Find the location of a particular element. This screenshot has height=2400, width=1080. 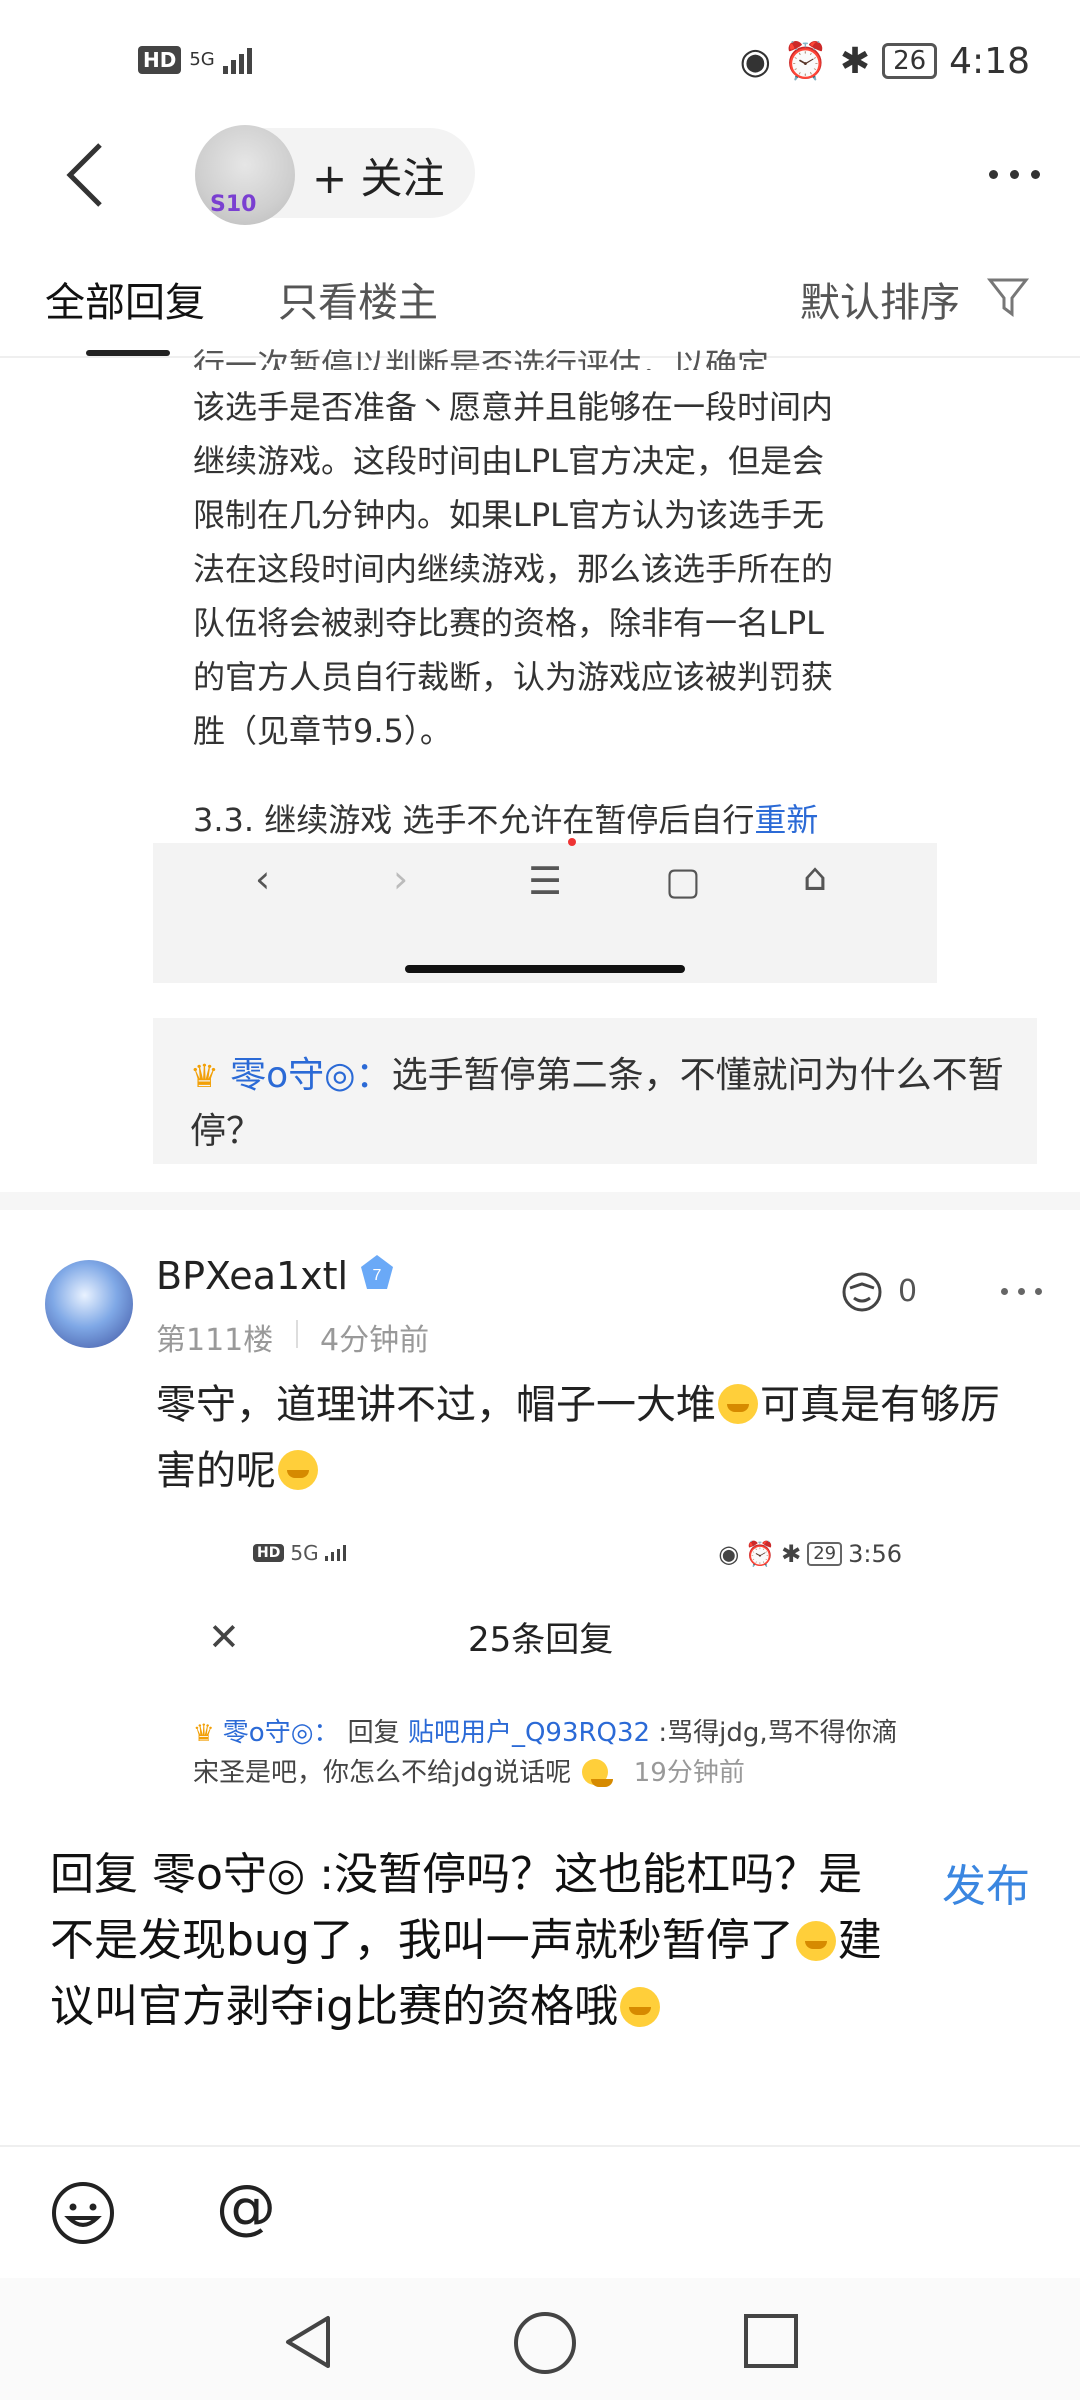

inner-bluetooth-icon: ✱ is located at coordinates (791, 1554).